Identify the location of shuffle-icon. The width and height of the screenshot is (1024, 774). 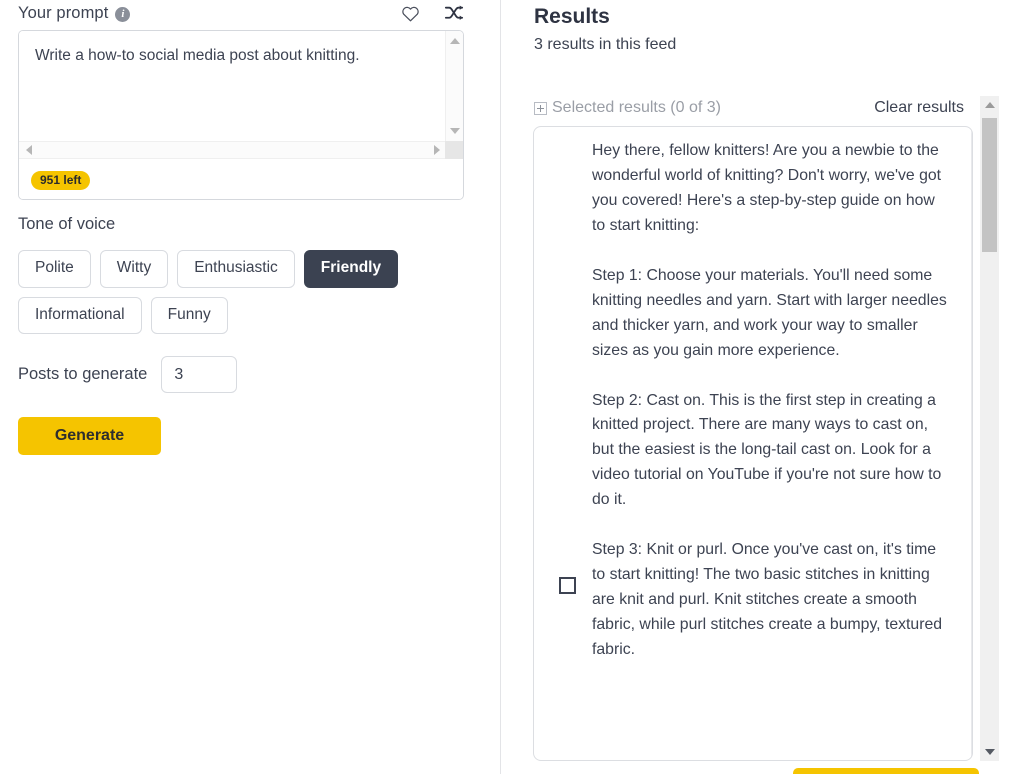
(454, 13).